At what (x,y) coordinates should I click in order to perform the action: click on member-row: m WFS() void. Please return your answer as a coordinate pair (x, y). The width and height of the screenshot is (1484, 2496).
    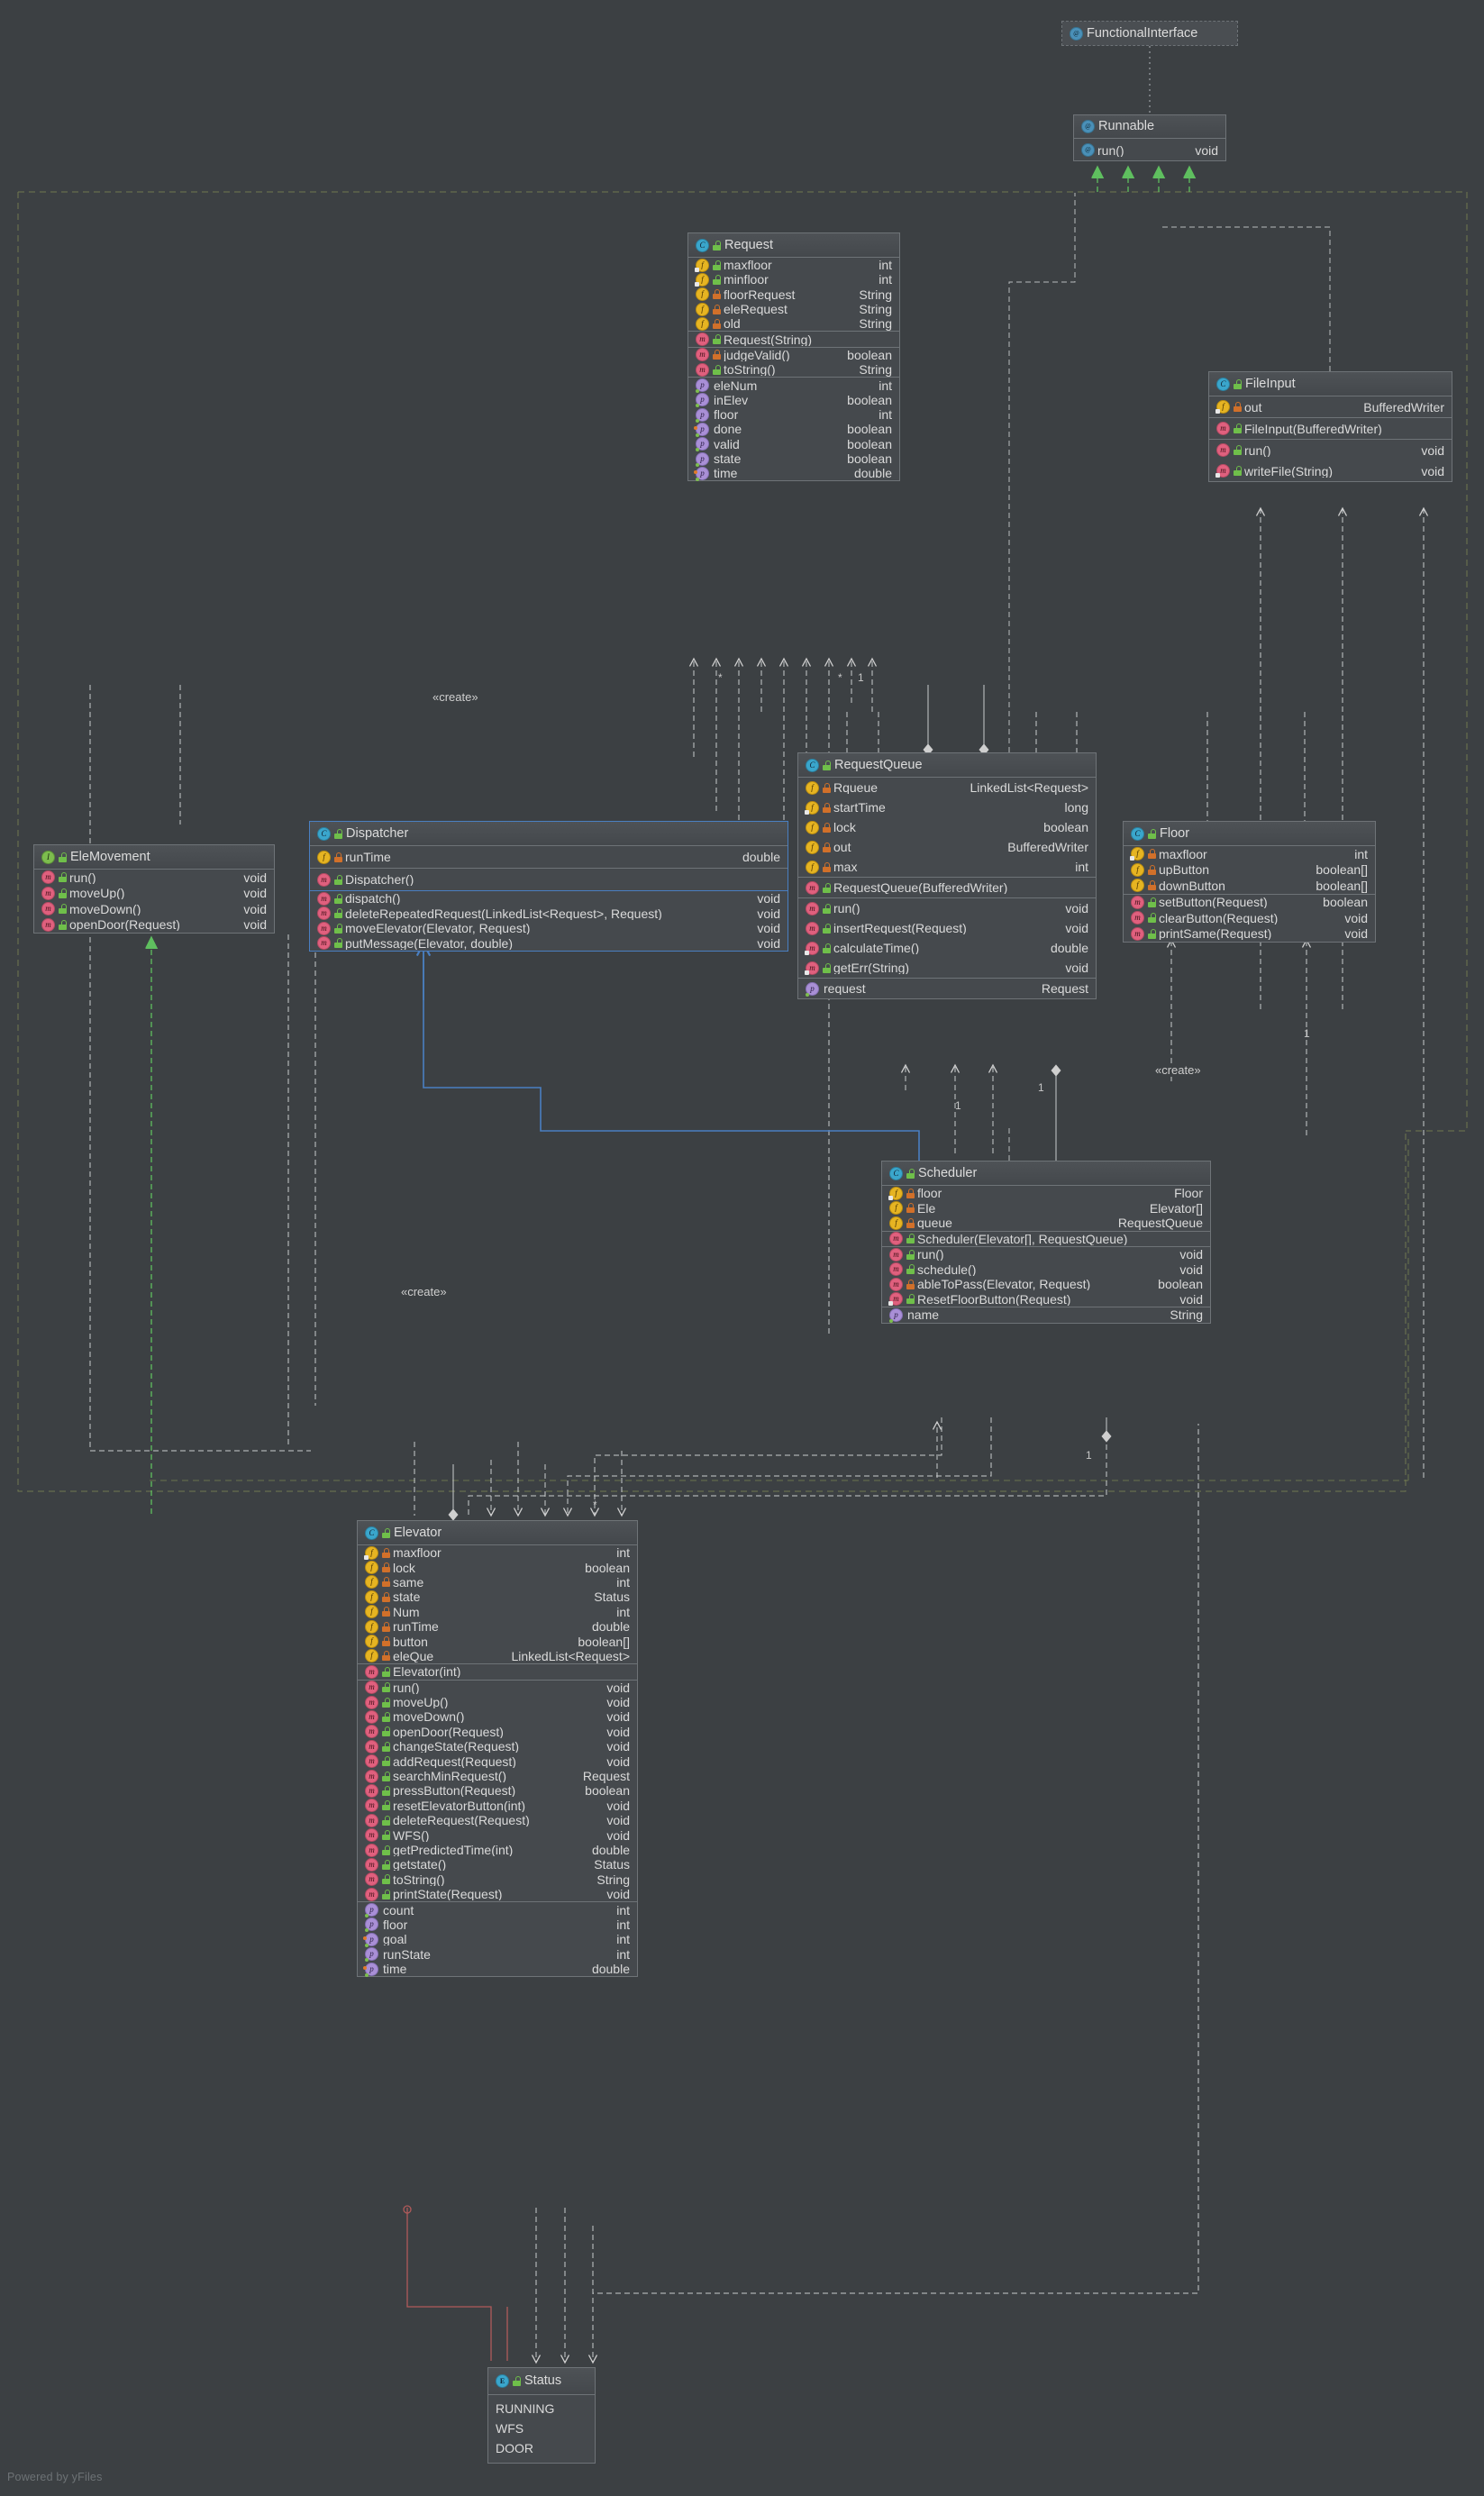
    Looking at the image, I should click on (497, 1835).